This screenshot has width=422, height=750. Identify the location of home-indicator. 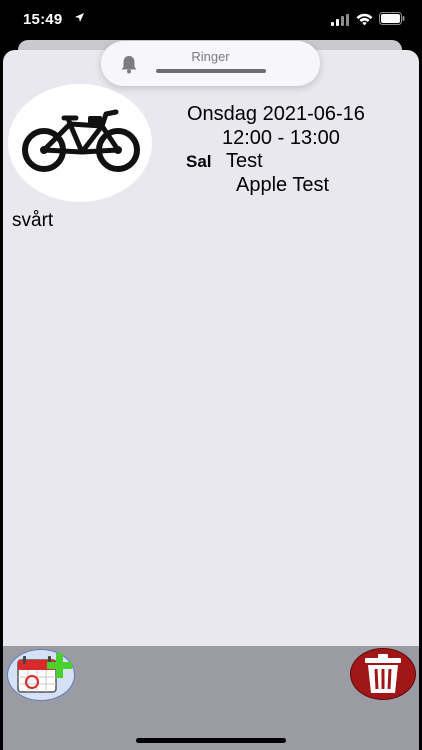
(211, 740).